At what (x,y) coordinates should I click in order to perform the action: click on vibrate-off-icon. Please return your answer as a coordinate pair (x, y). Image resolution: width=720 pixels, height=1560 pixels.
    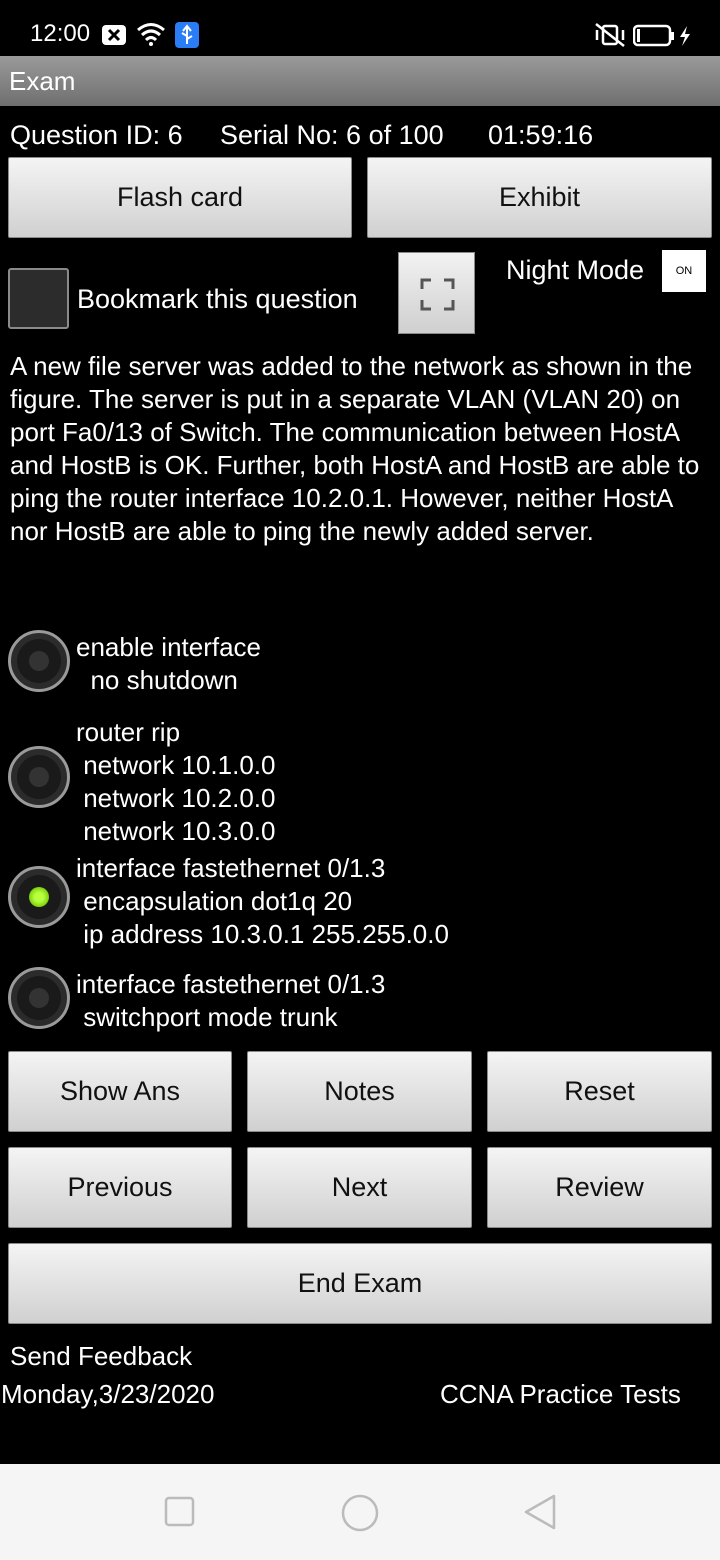
    Looking at the image, I should click on (610, 35).